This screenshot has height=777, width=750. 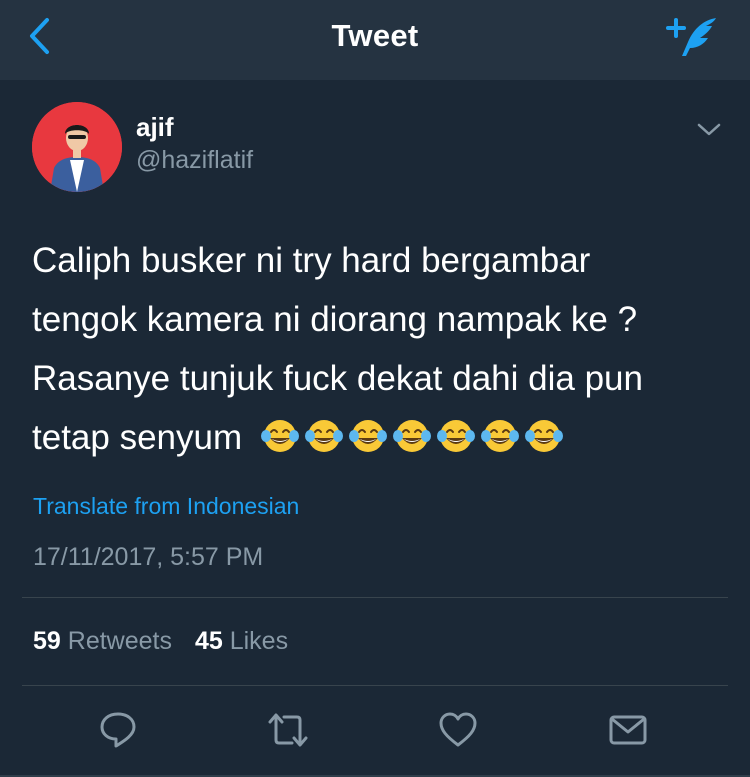 I want to click on tweet-text-line: tengok kamera ni diorang nampak ke ?, so click(x=335, y=319).